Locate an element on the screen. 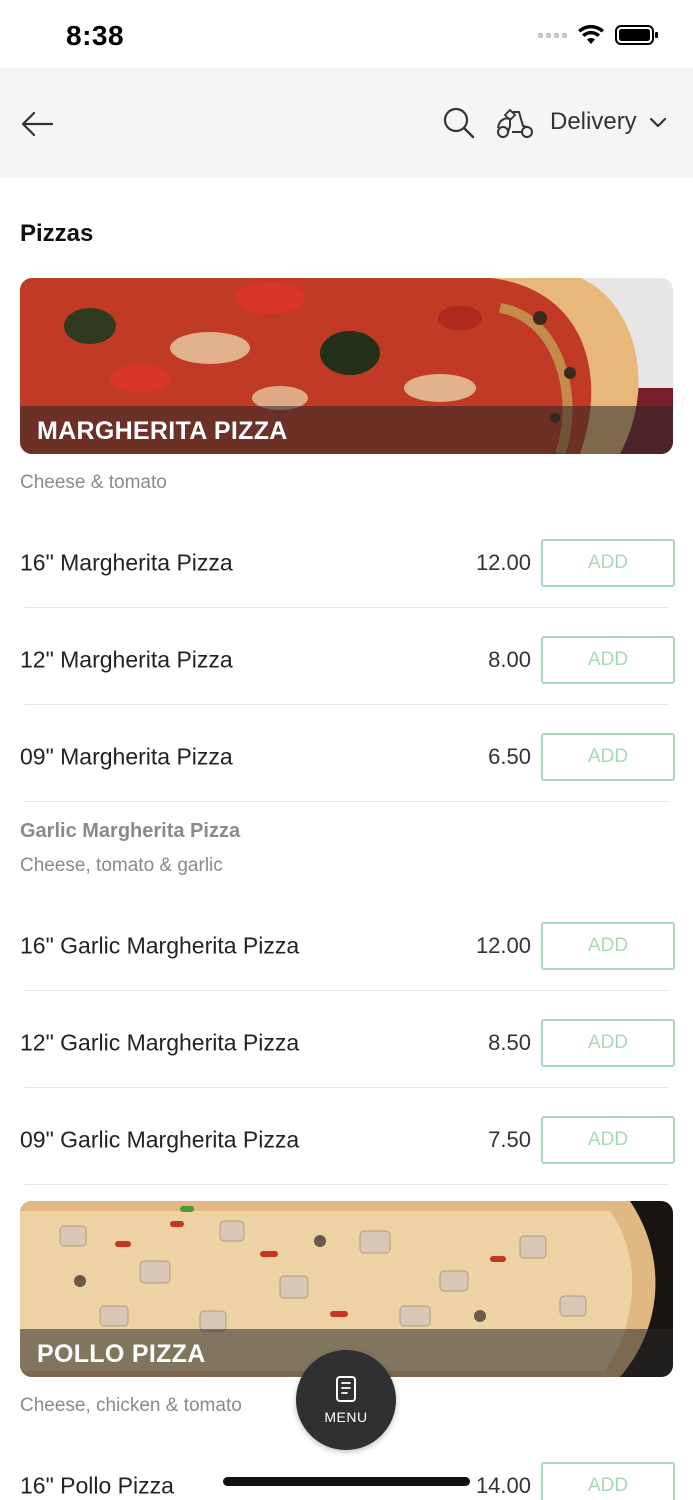 This screenshot has width=693, height=1500. menu-item-row: 16" Garlic Margherita Pizza 12.00 ADD is located at coordinates (346, 945).